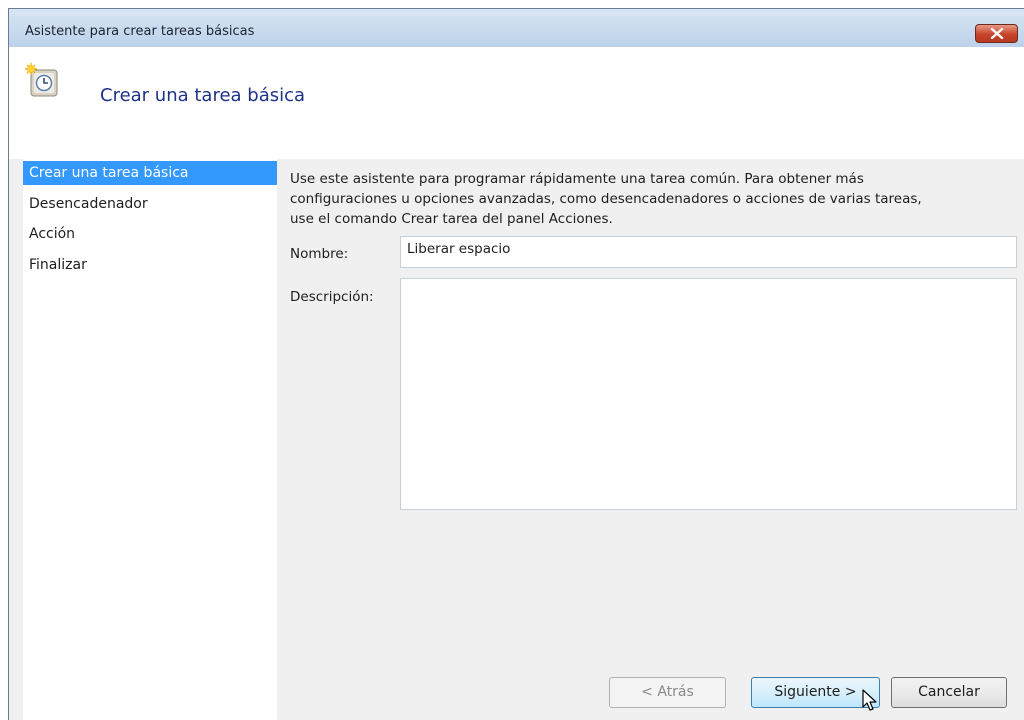 The image size is (1024, 720). I want to click on window-title: Asistente para crear tareas básicas, so click(140, 31).